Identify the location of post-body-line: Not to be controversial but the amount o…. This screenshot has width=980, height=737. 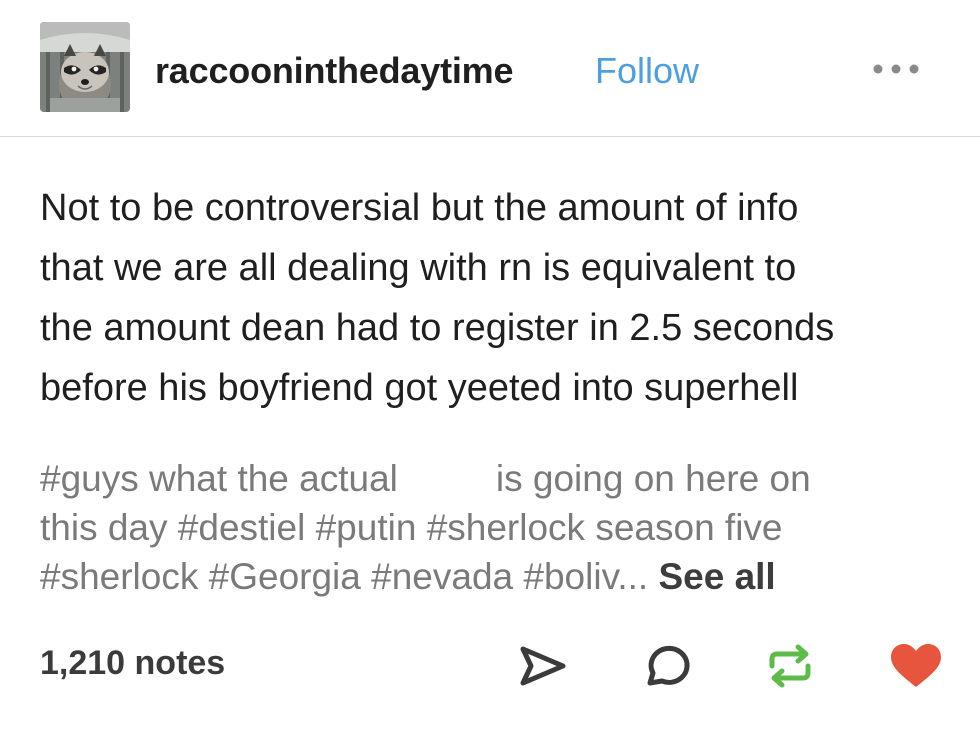
(419, 208).